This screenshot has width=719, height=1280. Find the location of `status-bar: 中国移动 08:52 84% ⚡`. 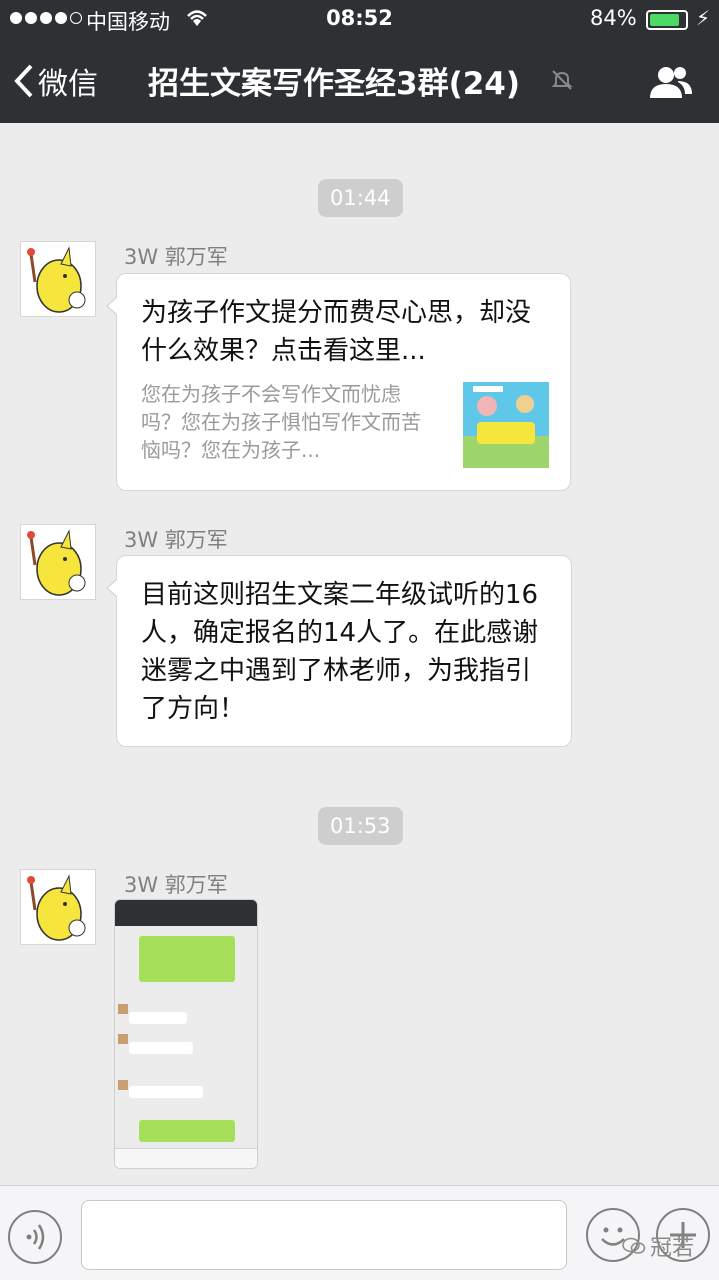

status-bar: 中国移动 08:52 84% ⚡ is located at coordinates (359, 20).